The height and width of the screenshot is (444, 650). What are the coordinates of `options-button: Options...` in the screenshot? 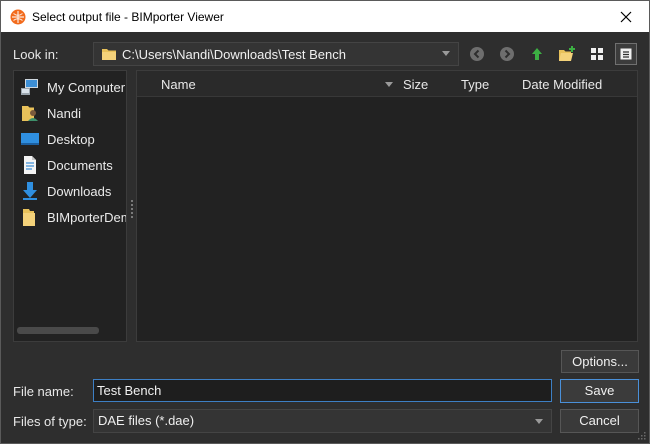 It's located at (600, 361).